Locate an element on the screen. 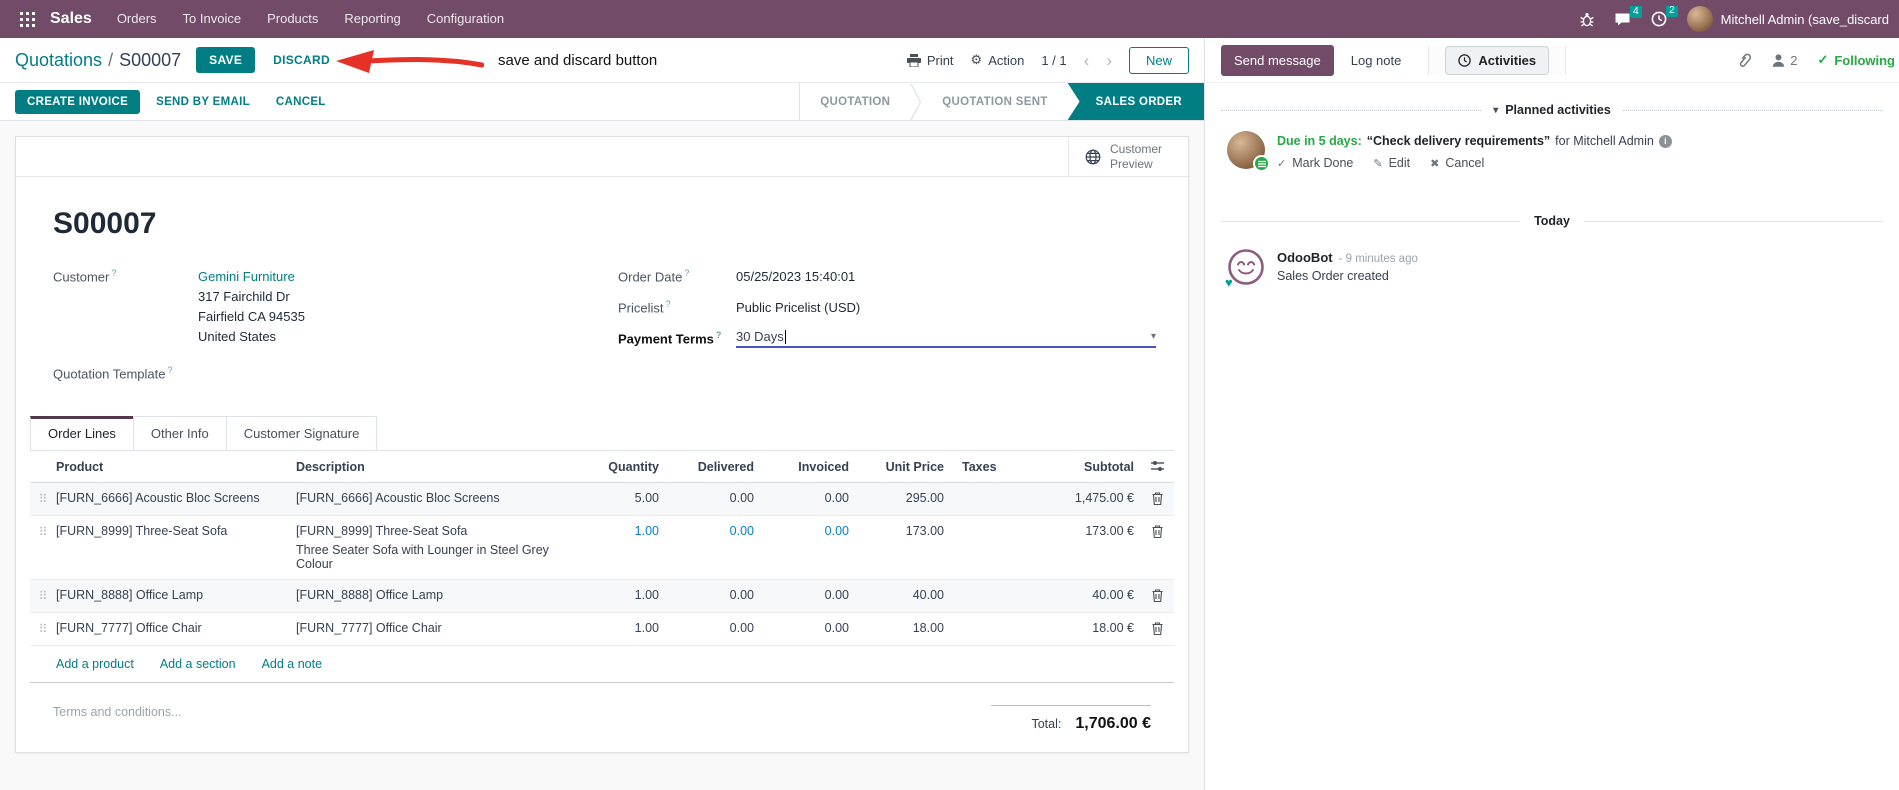 The width and height of the screenshot is (1899, 790). tab-other-info: Other Info is located at coordinates (179, 432).